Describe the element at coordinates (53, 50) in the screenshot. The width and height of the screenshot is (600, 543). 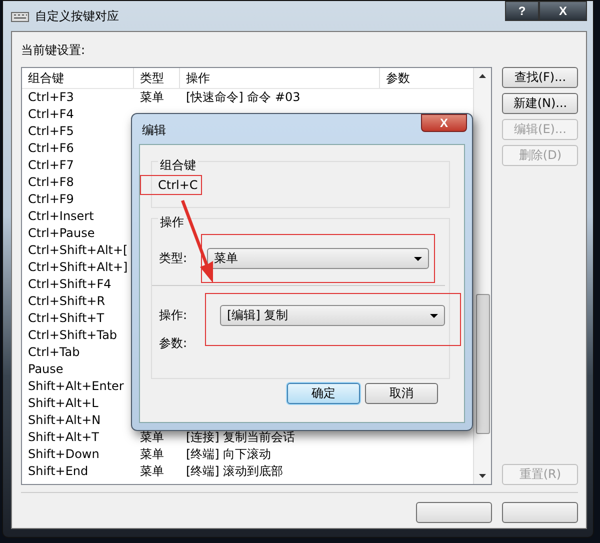
I see `section-label: 当前键设置:` at that location.